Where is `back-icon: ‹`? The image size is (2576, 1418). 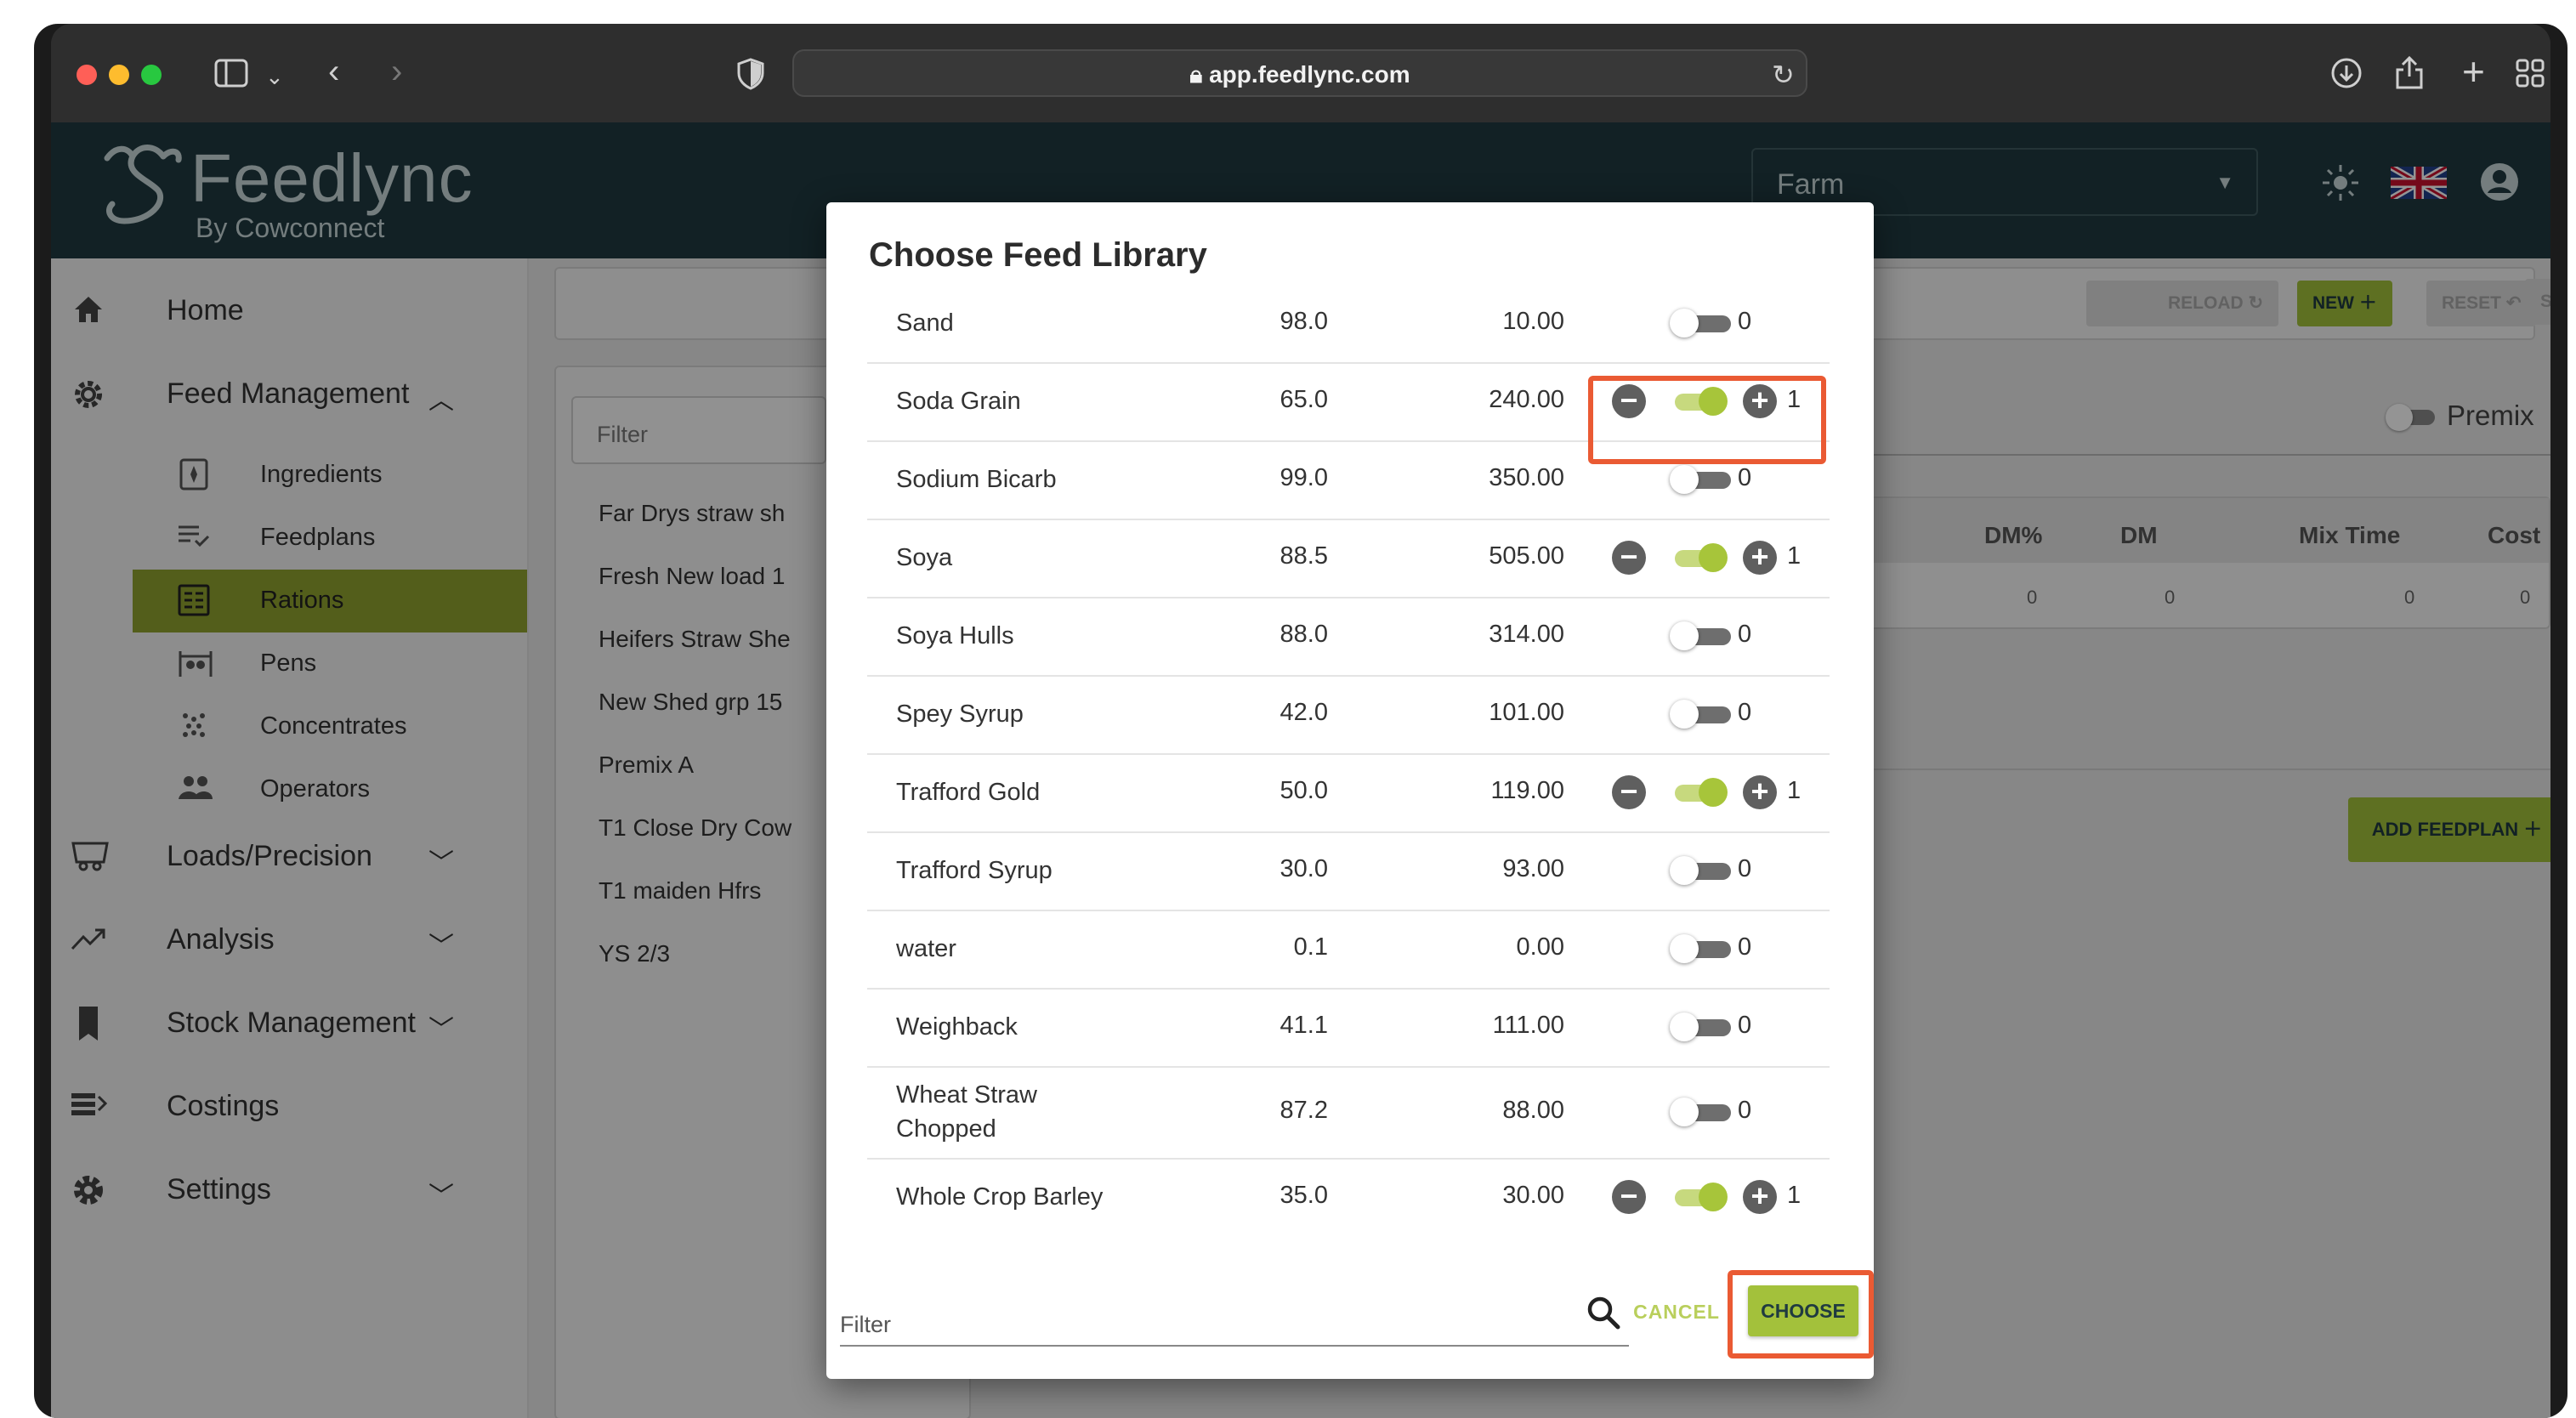
back-icon: ‹ is located at coordinates (333, 71).